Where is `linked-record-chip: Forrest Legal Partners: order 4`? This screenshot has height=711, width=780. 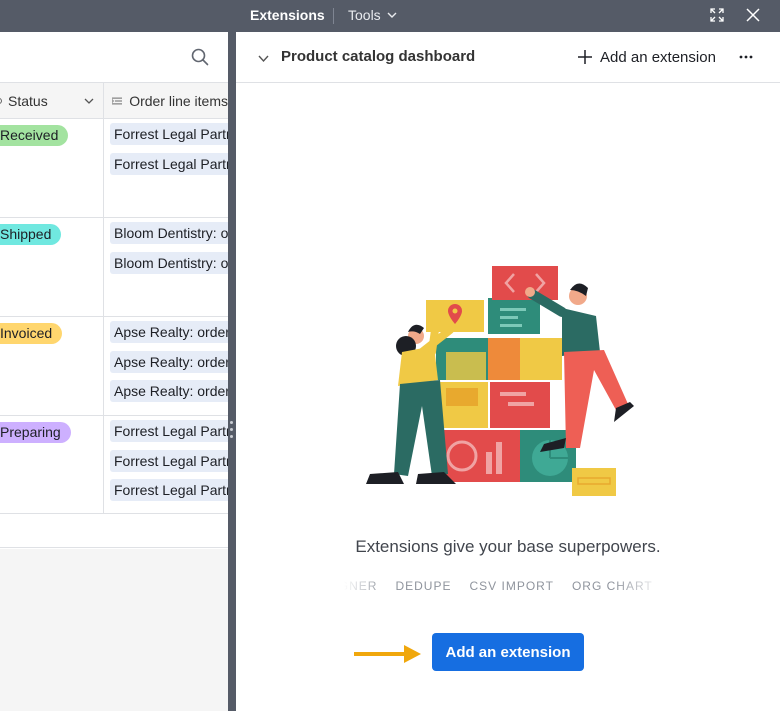
linked-record-chip: Forrest Legal Partners: order 4 is located at coordinates (169, 461).